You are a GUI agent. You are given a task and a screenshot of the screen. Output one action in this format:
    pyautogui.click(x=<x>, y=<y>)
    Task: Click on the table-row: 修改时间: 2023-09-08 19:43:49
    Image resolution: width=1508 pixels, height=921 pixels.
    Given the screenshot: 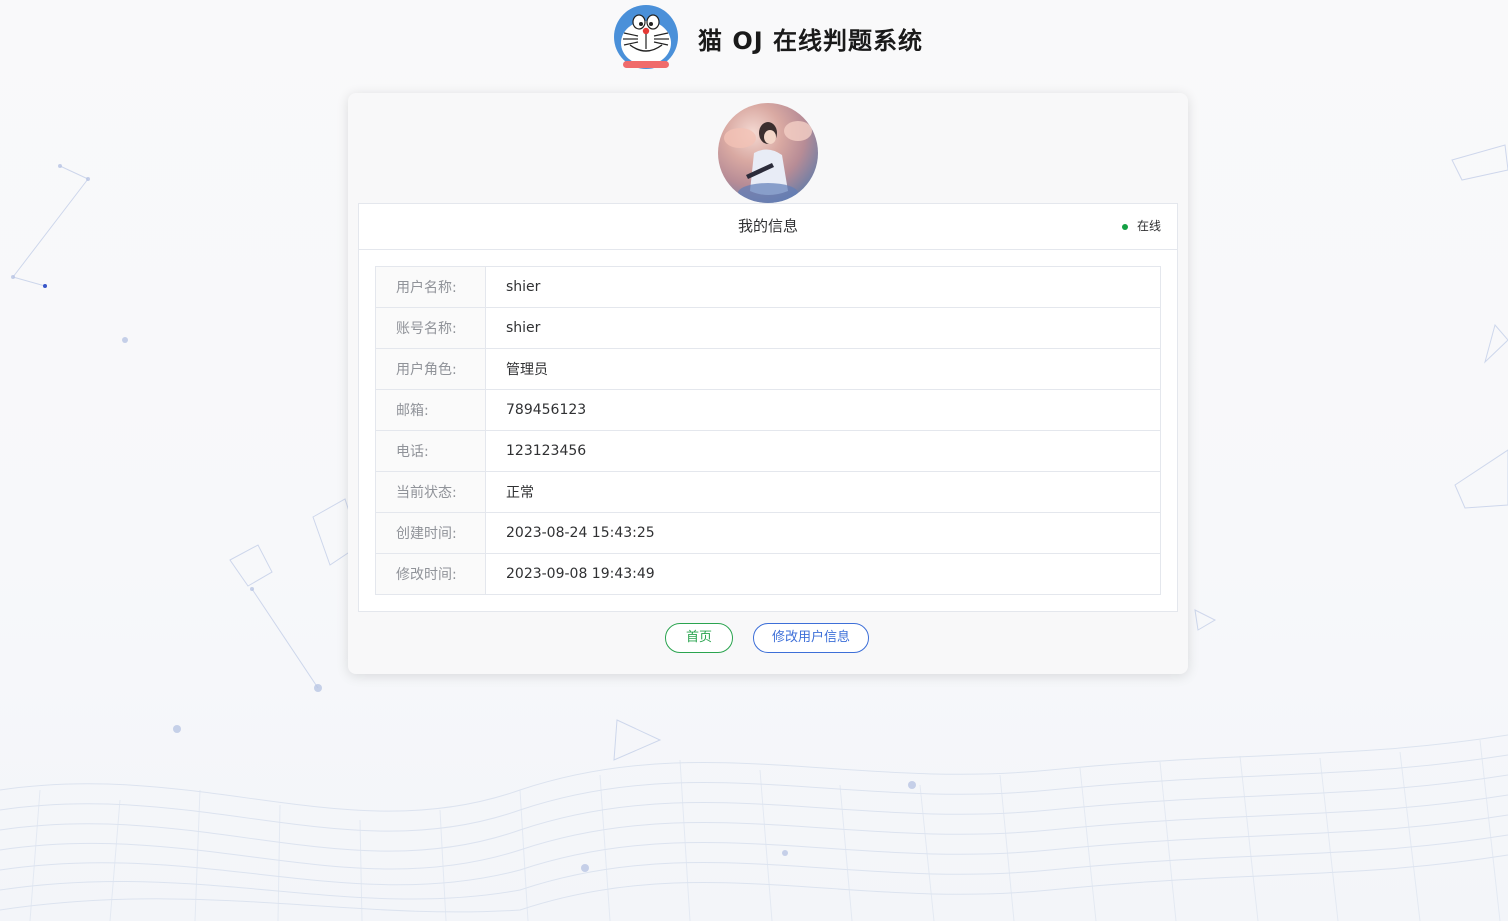 What is the action you would take?
    pyautogui.click(x=768, y=574)
    